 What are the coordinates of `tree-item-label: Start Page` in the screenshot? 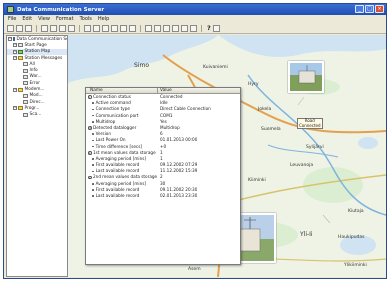 It's located at (35, 45).